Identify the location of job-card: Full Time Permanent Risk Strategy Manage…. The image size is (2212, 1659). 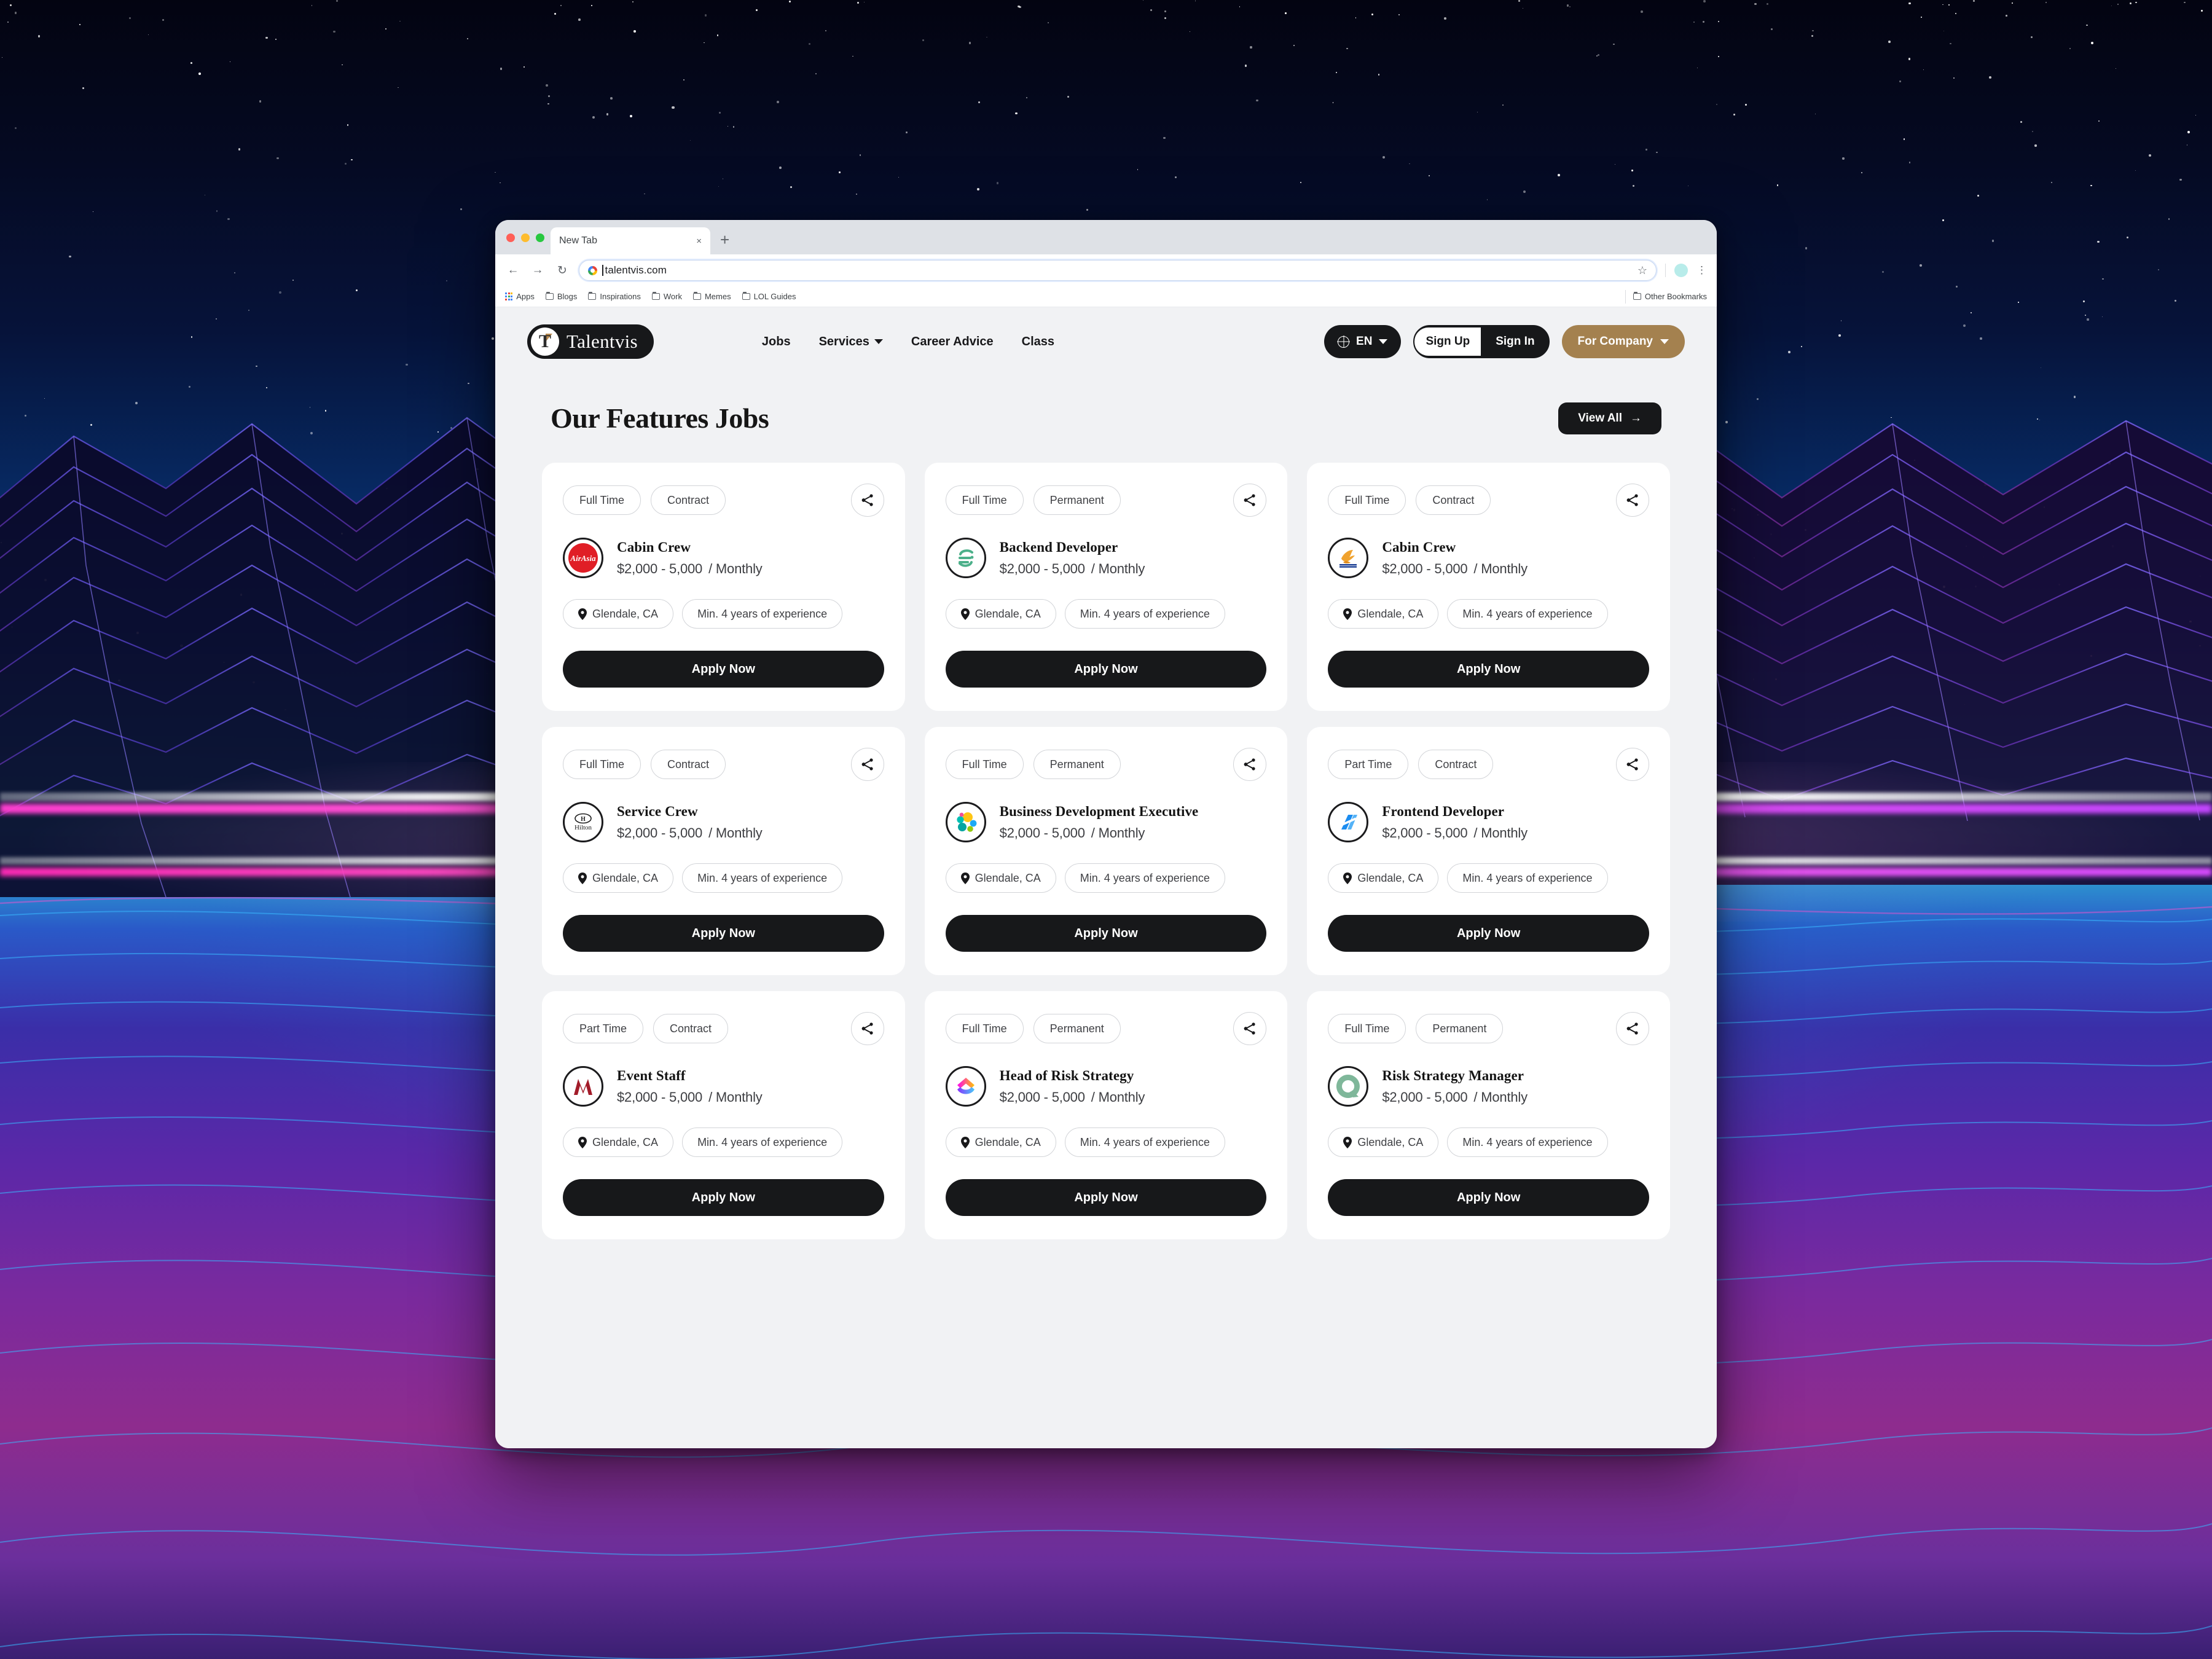
(1488, 1115).